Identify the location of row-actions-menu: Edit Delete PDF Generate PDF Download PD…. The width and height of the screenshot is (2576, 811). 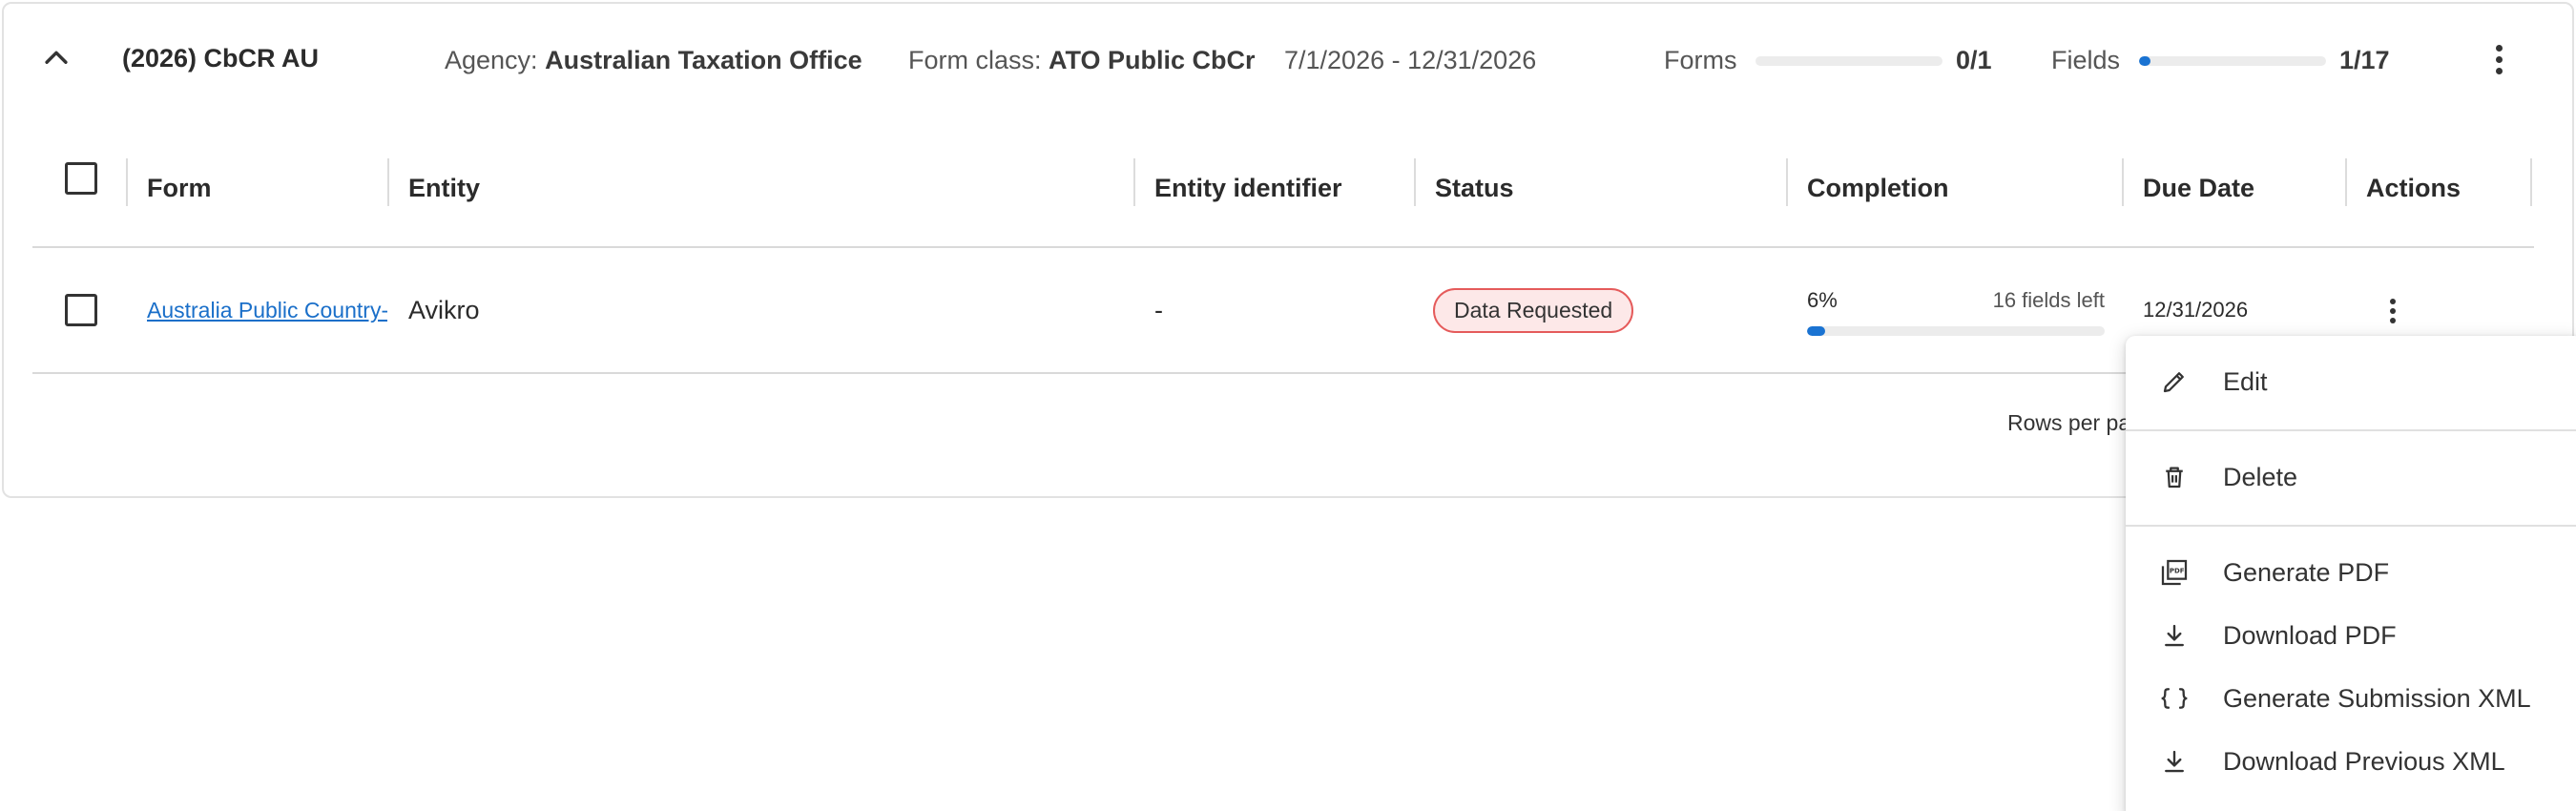
(2351, 573).